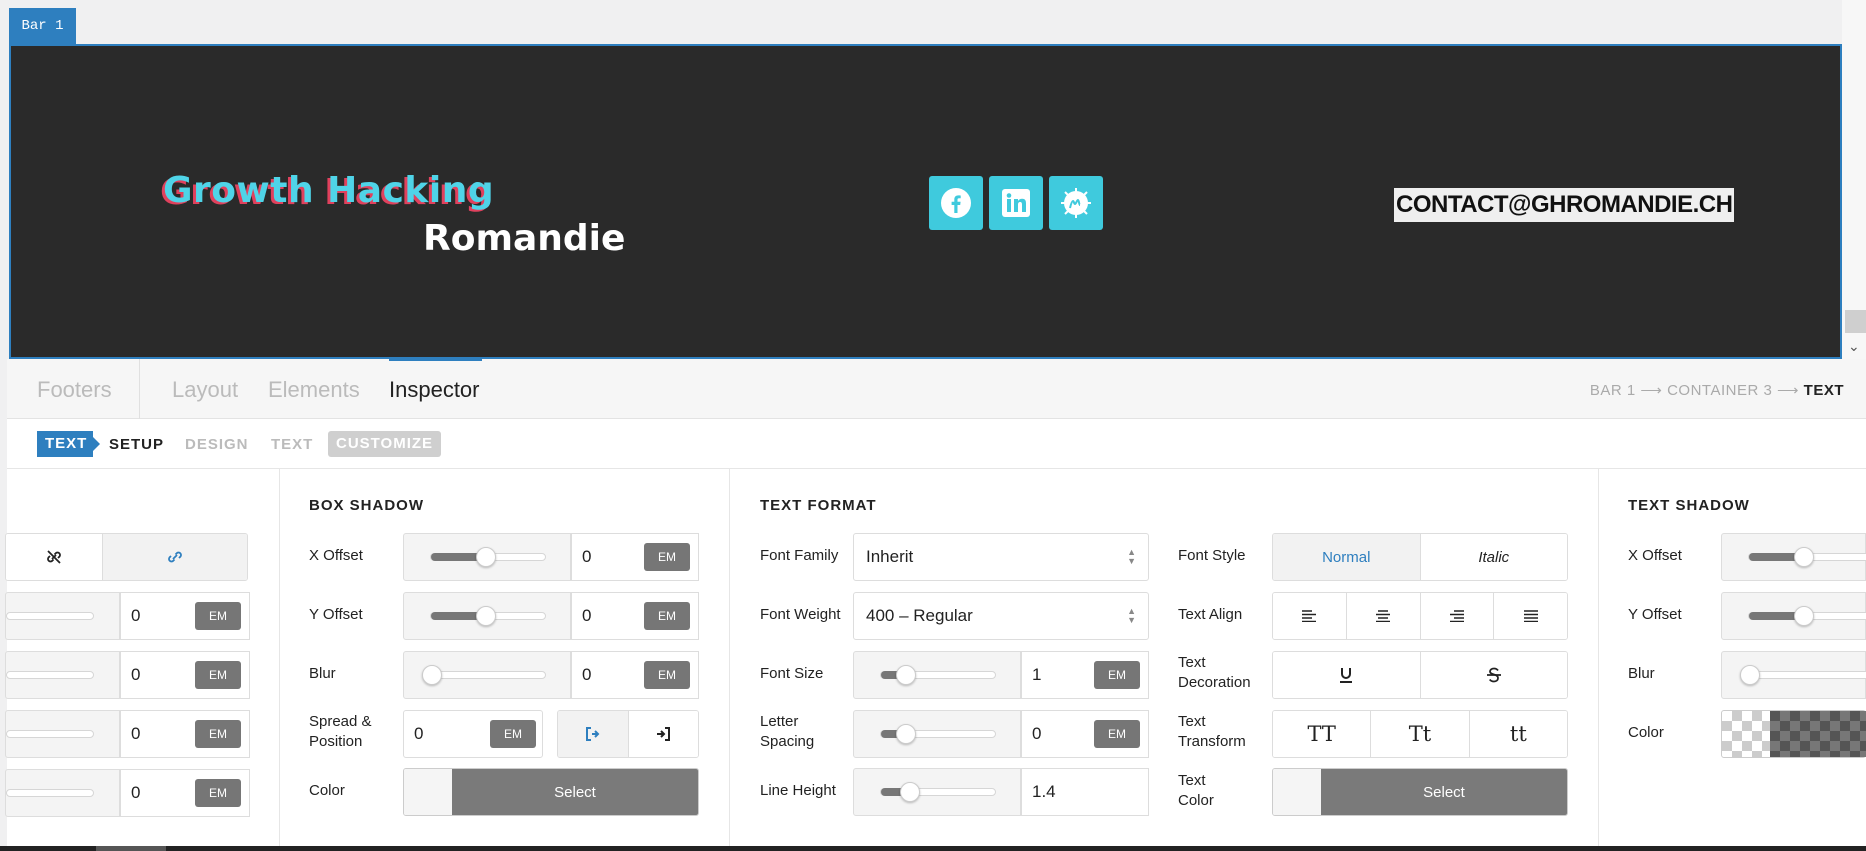 This screenshot has height=851, width=1866. I want to click on subtab-text: TEXT, so click(292, 444).